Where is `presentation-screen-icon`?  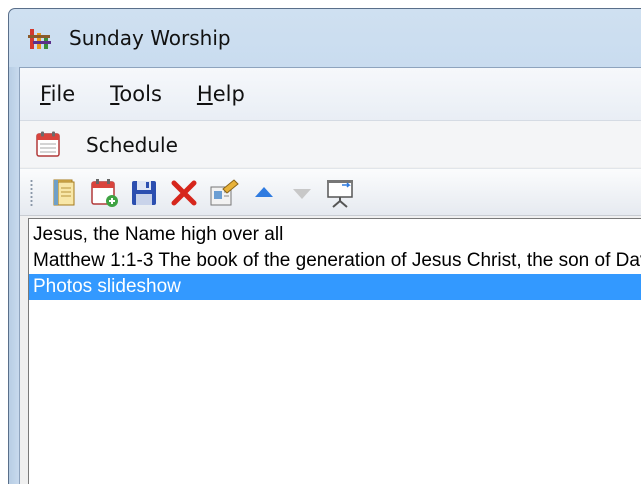
presentation-screen-icon is located at coordinates (340, 194).